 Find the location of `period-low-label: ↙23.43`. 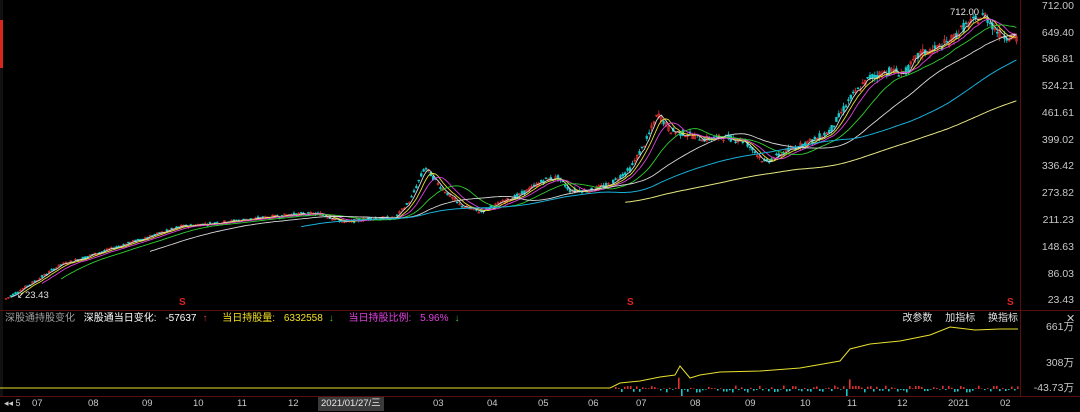

period-low-label: ↙23.43 is located at coordinates (33, 295).